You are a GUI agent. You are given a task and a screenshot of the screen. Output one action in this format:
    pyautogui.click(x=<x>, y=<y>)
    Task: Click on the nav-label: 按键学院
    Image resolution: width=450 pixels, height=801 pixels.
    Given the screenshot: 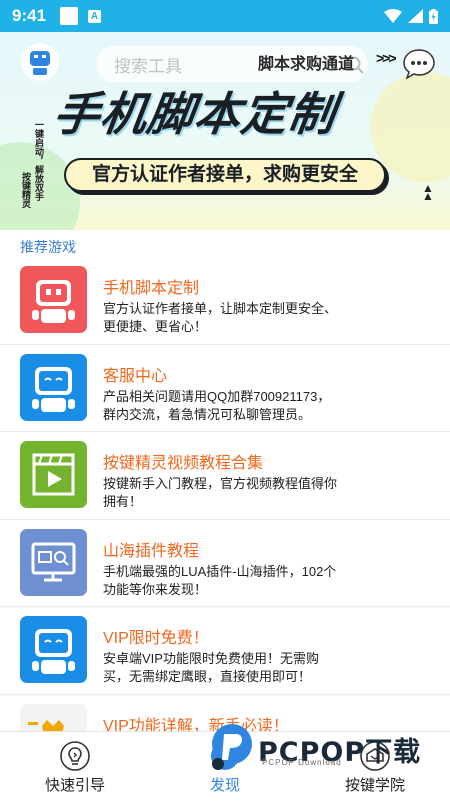 What is the action you would take?
    pyautogui.click(x=374, y=785)
    